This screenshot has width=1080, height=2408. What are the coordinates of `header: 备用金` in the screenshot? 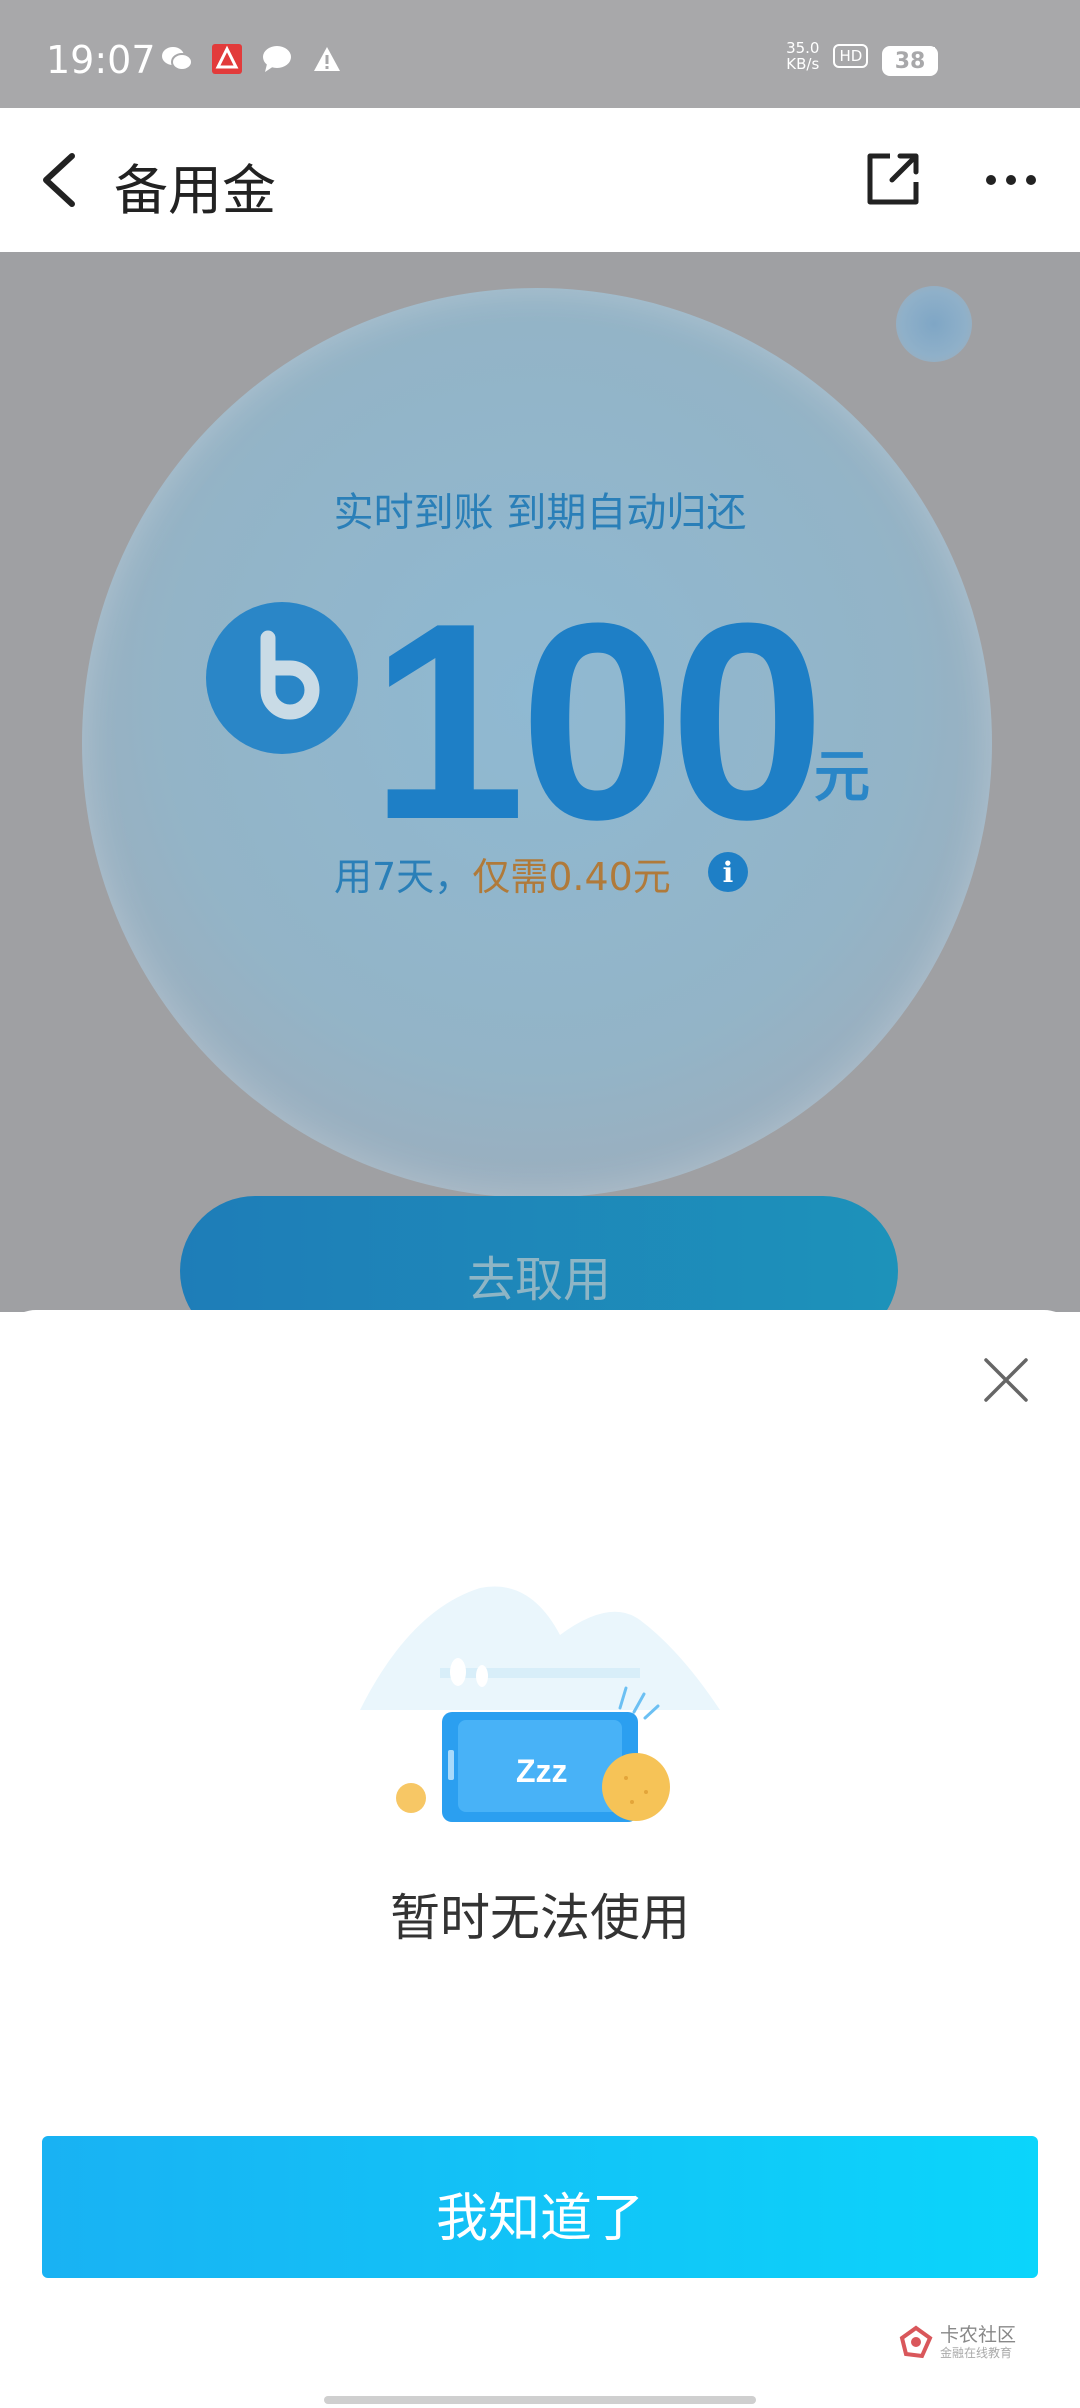 It's located at (540, 180).